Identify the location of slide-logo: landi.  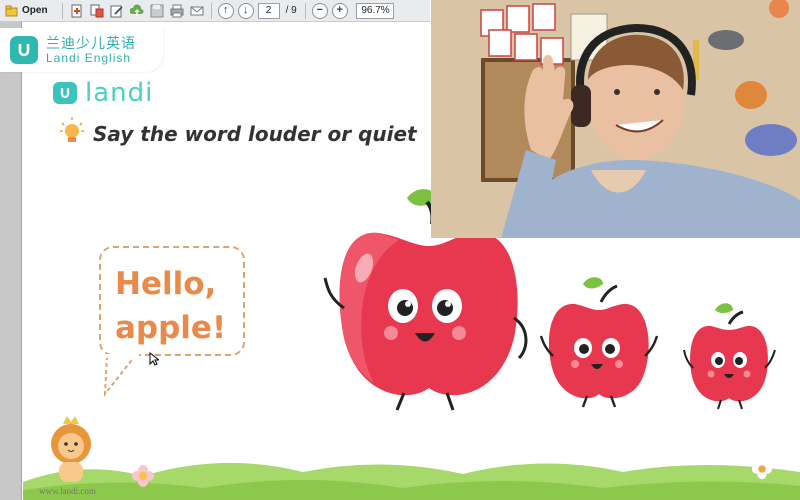
(103, 93).